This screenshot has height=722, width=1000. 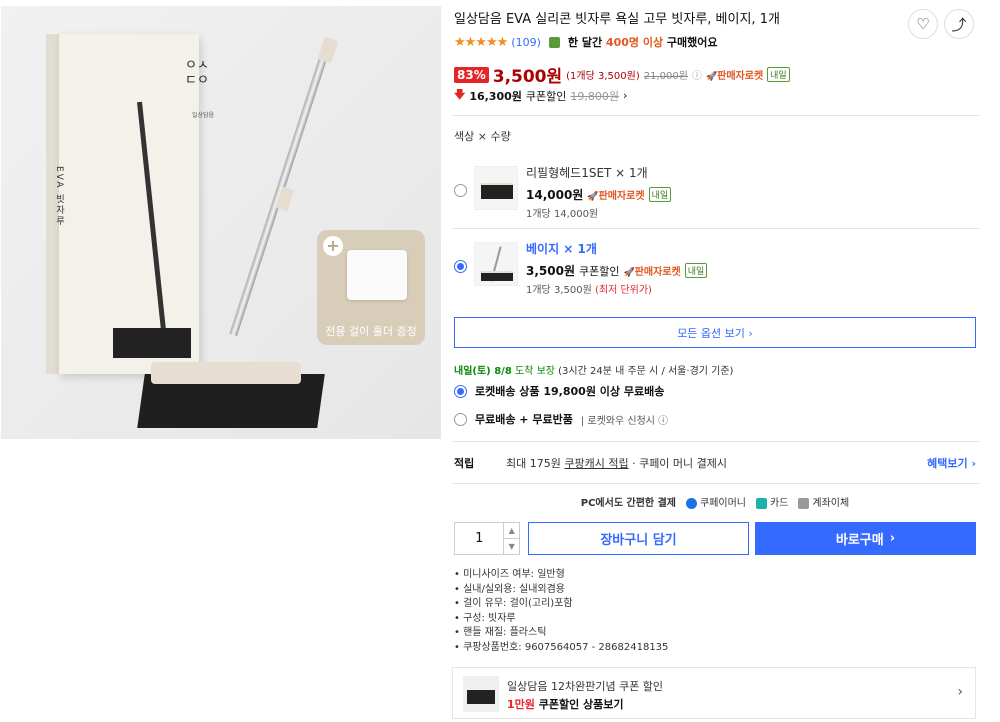 What do you see at coordinates (526, 42) in the screenshot?
I see `review-count-link: (109)` at bounding box center [526, 42].